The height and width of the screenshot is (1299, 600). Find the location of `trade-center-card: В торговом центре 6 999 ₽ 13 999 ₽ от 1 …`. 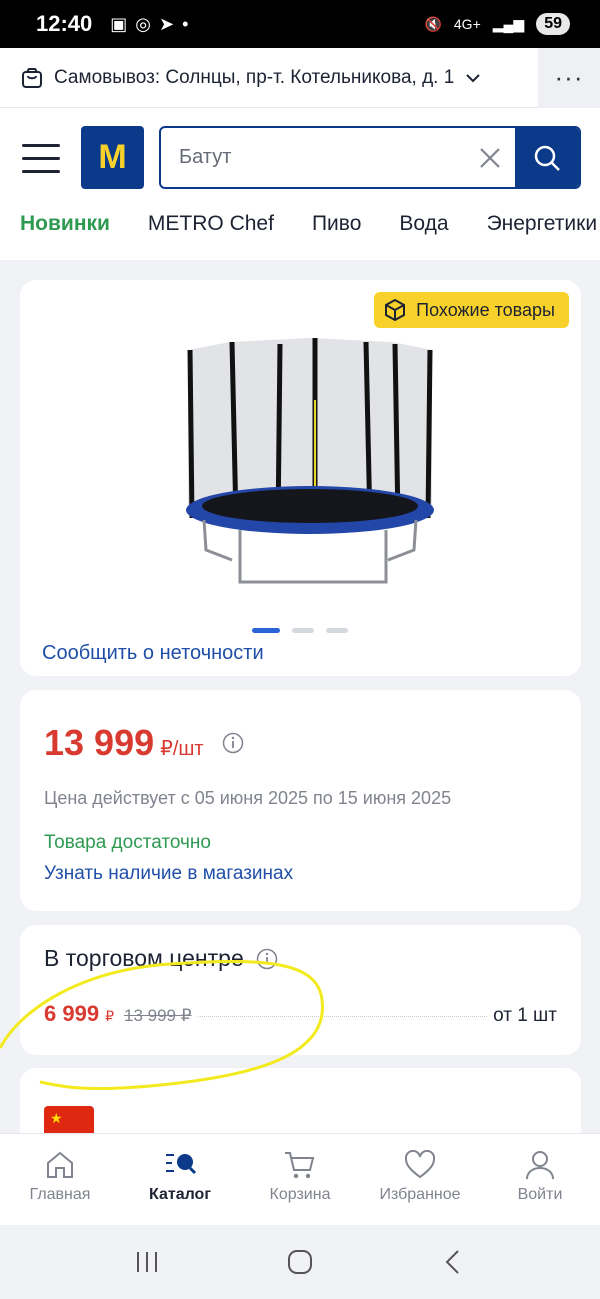

trade-center-card: В торговом центре 6 999 ₽ 13 999 ₽ от 1 … is located at coordinates (300, 990).